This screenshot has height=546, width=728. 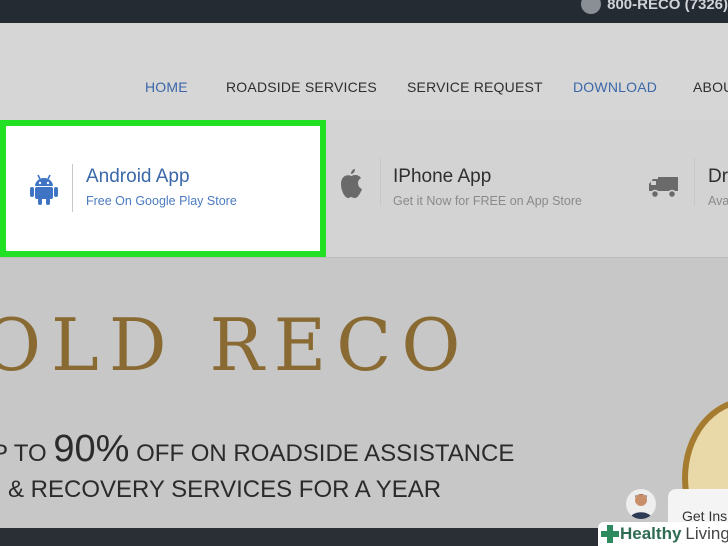 What do you see at coordinates (225, 489) in the screenshot?
I see `promo-line-2: & RECOVERY SERVICES FOR A YEAR` at bounding box center [225, 489].